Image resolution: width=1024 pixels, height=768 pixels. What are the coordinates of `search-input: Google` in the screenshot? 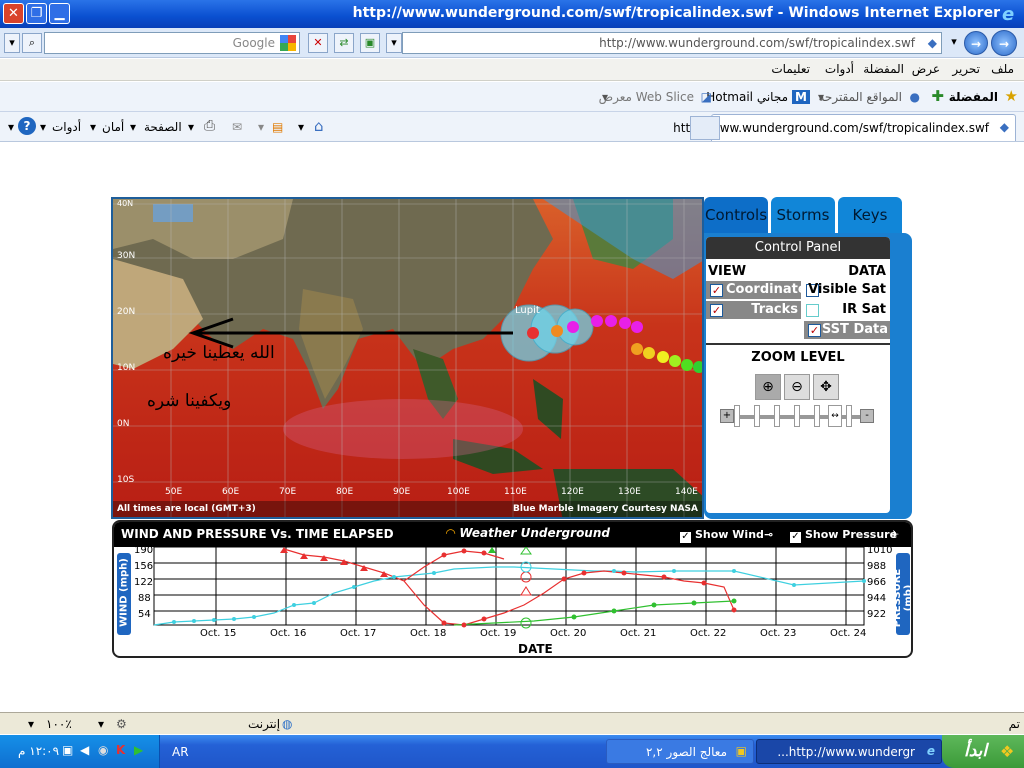 It's located at (172, 43).